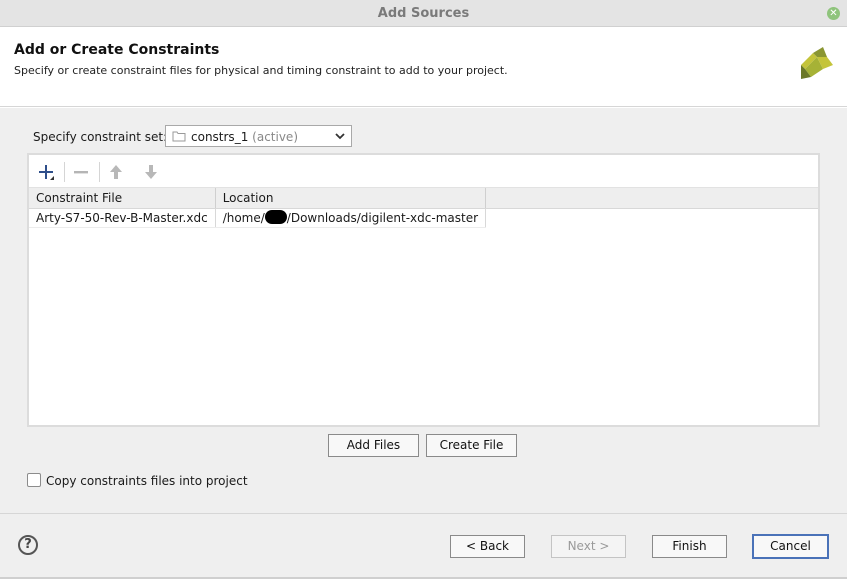  I want to click on back-button: < Back, so click(487, 546).